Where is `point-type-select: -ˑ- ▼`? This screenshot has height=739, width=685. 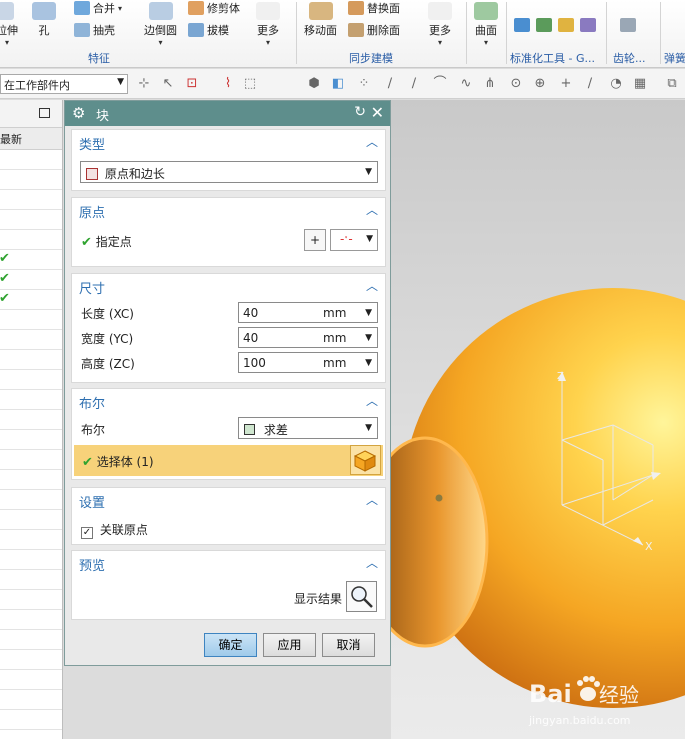
point-type-select: -ˑ- ▼ is located at coordinates (354, 240).